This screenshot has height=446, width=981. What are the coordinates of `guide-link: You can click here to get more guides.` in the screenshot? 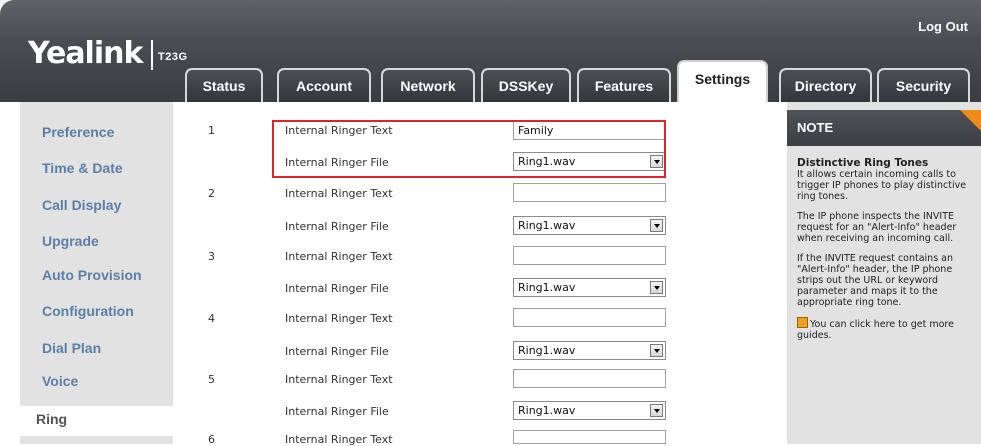 It's located at (887, 329).